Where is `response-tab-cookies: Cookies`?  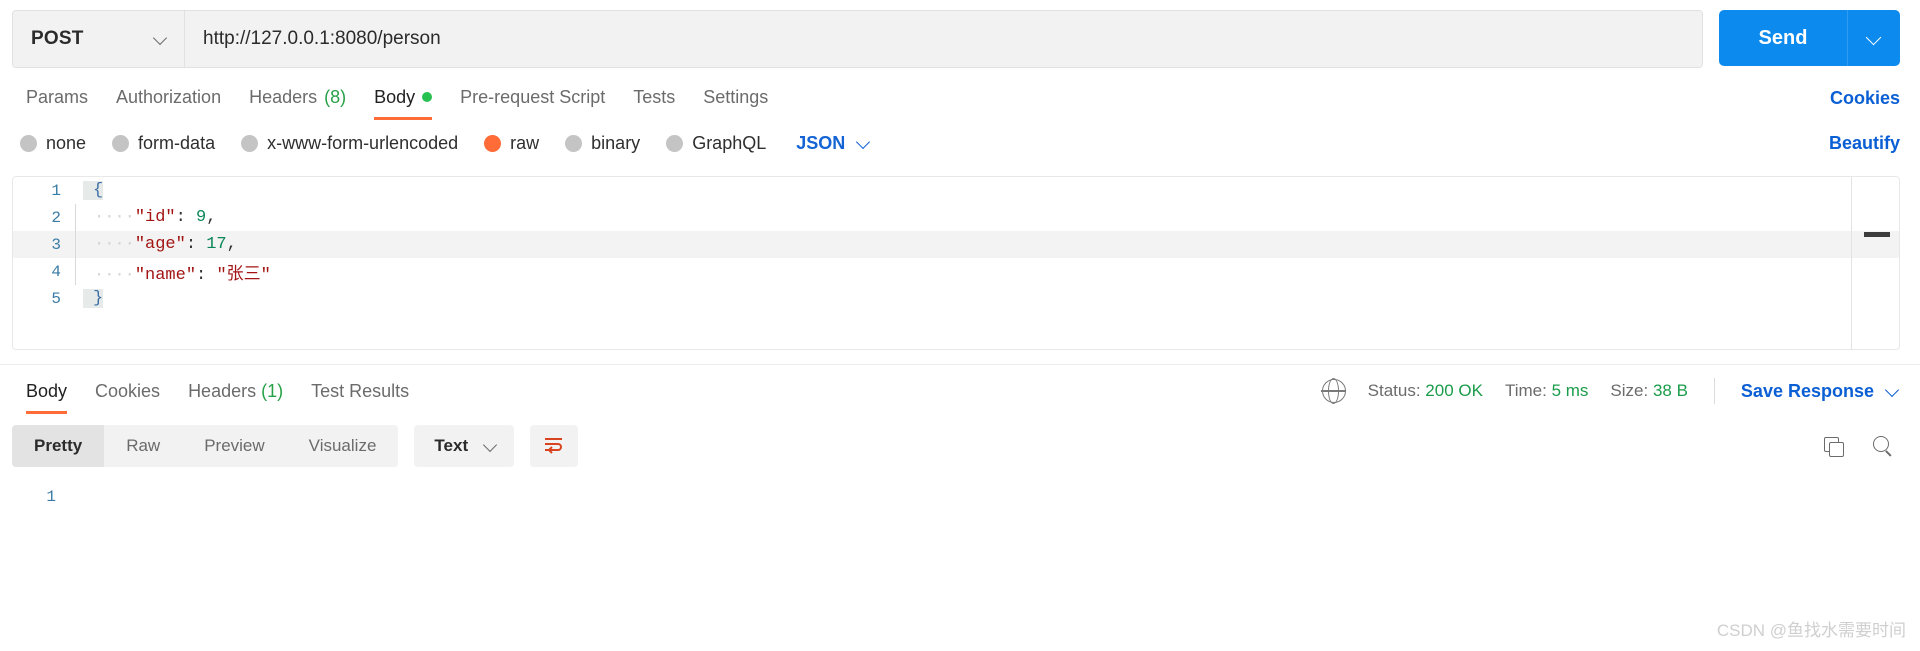
response-tab-cookies: Cookies is located at coordinates (127, 391).